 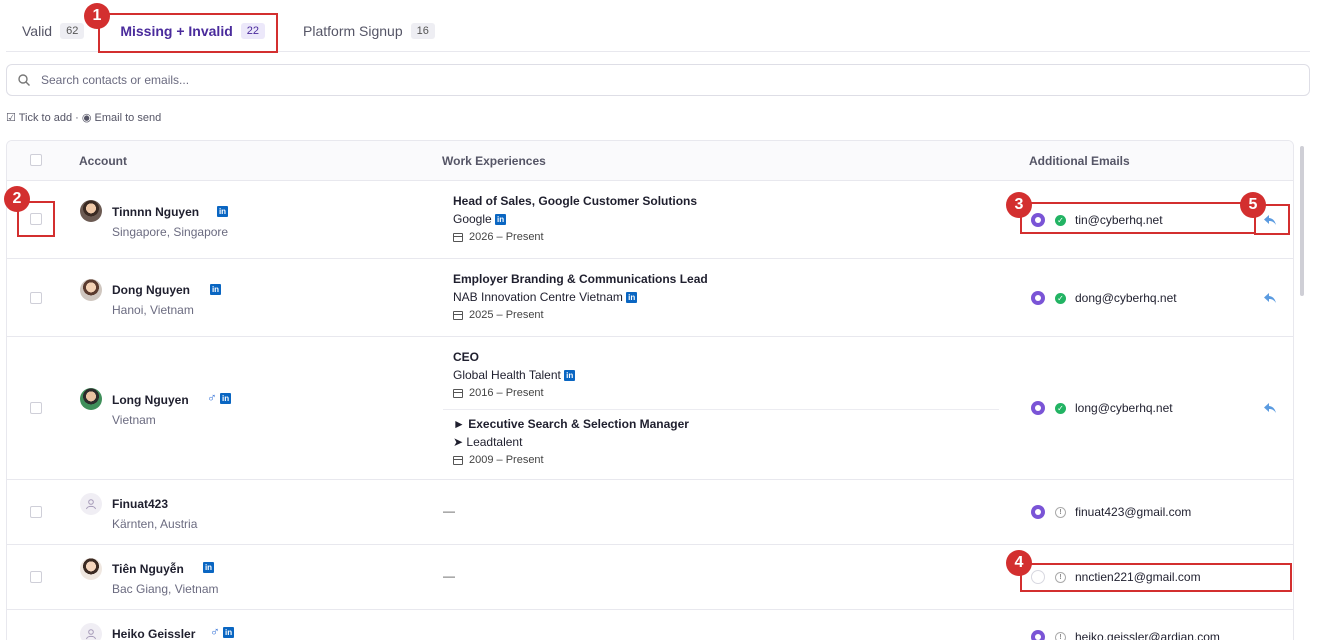 I want to click on job-dates: 2026 – Present, so click(x=506, y=237).